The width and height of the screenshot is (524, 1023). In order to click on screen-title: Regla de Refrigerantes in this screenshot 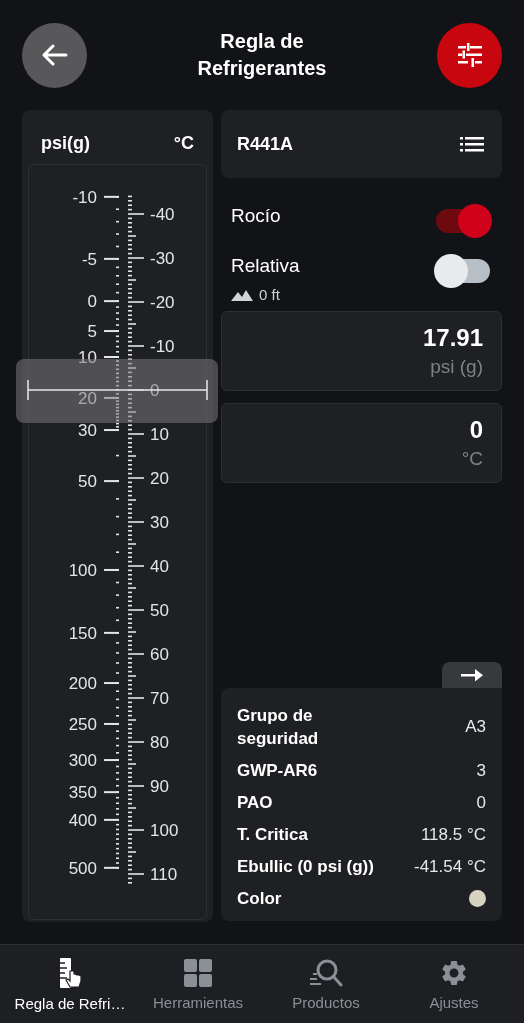, I will do `click(262, 55)`.